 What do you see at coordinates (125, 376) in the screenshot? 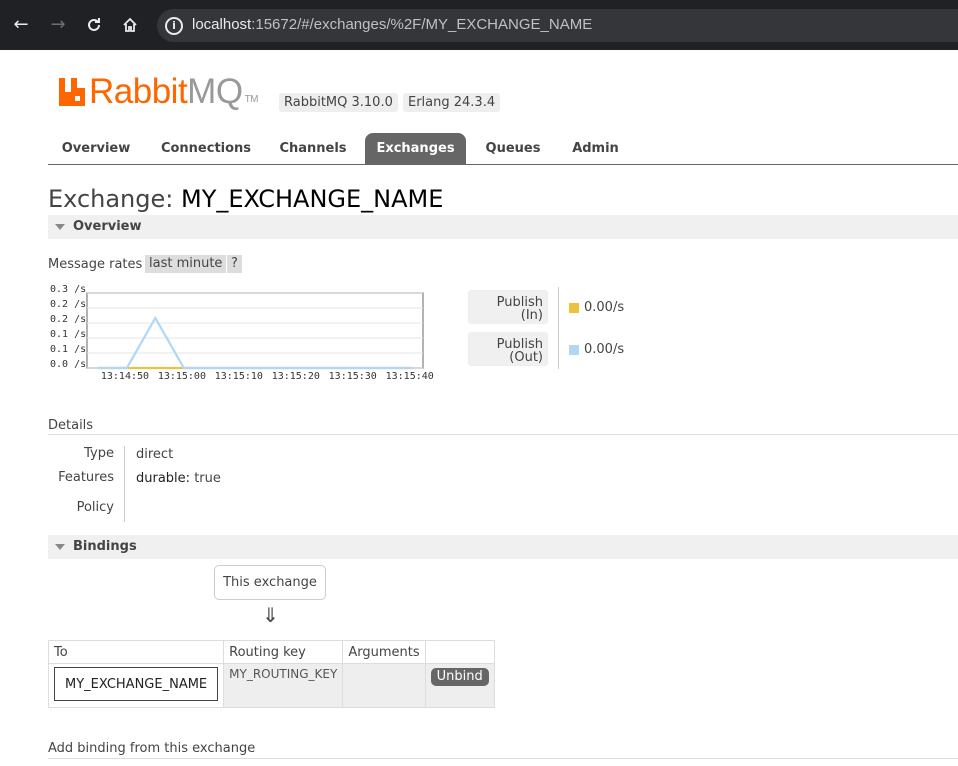
I see `x-tick-label: 13:14:50` at bounding box center [125, 376].